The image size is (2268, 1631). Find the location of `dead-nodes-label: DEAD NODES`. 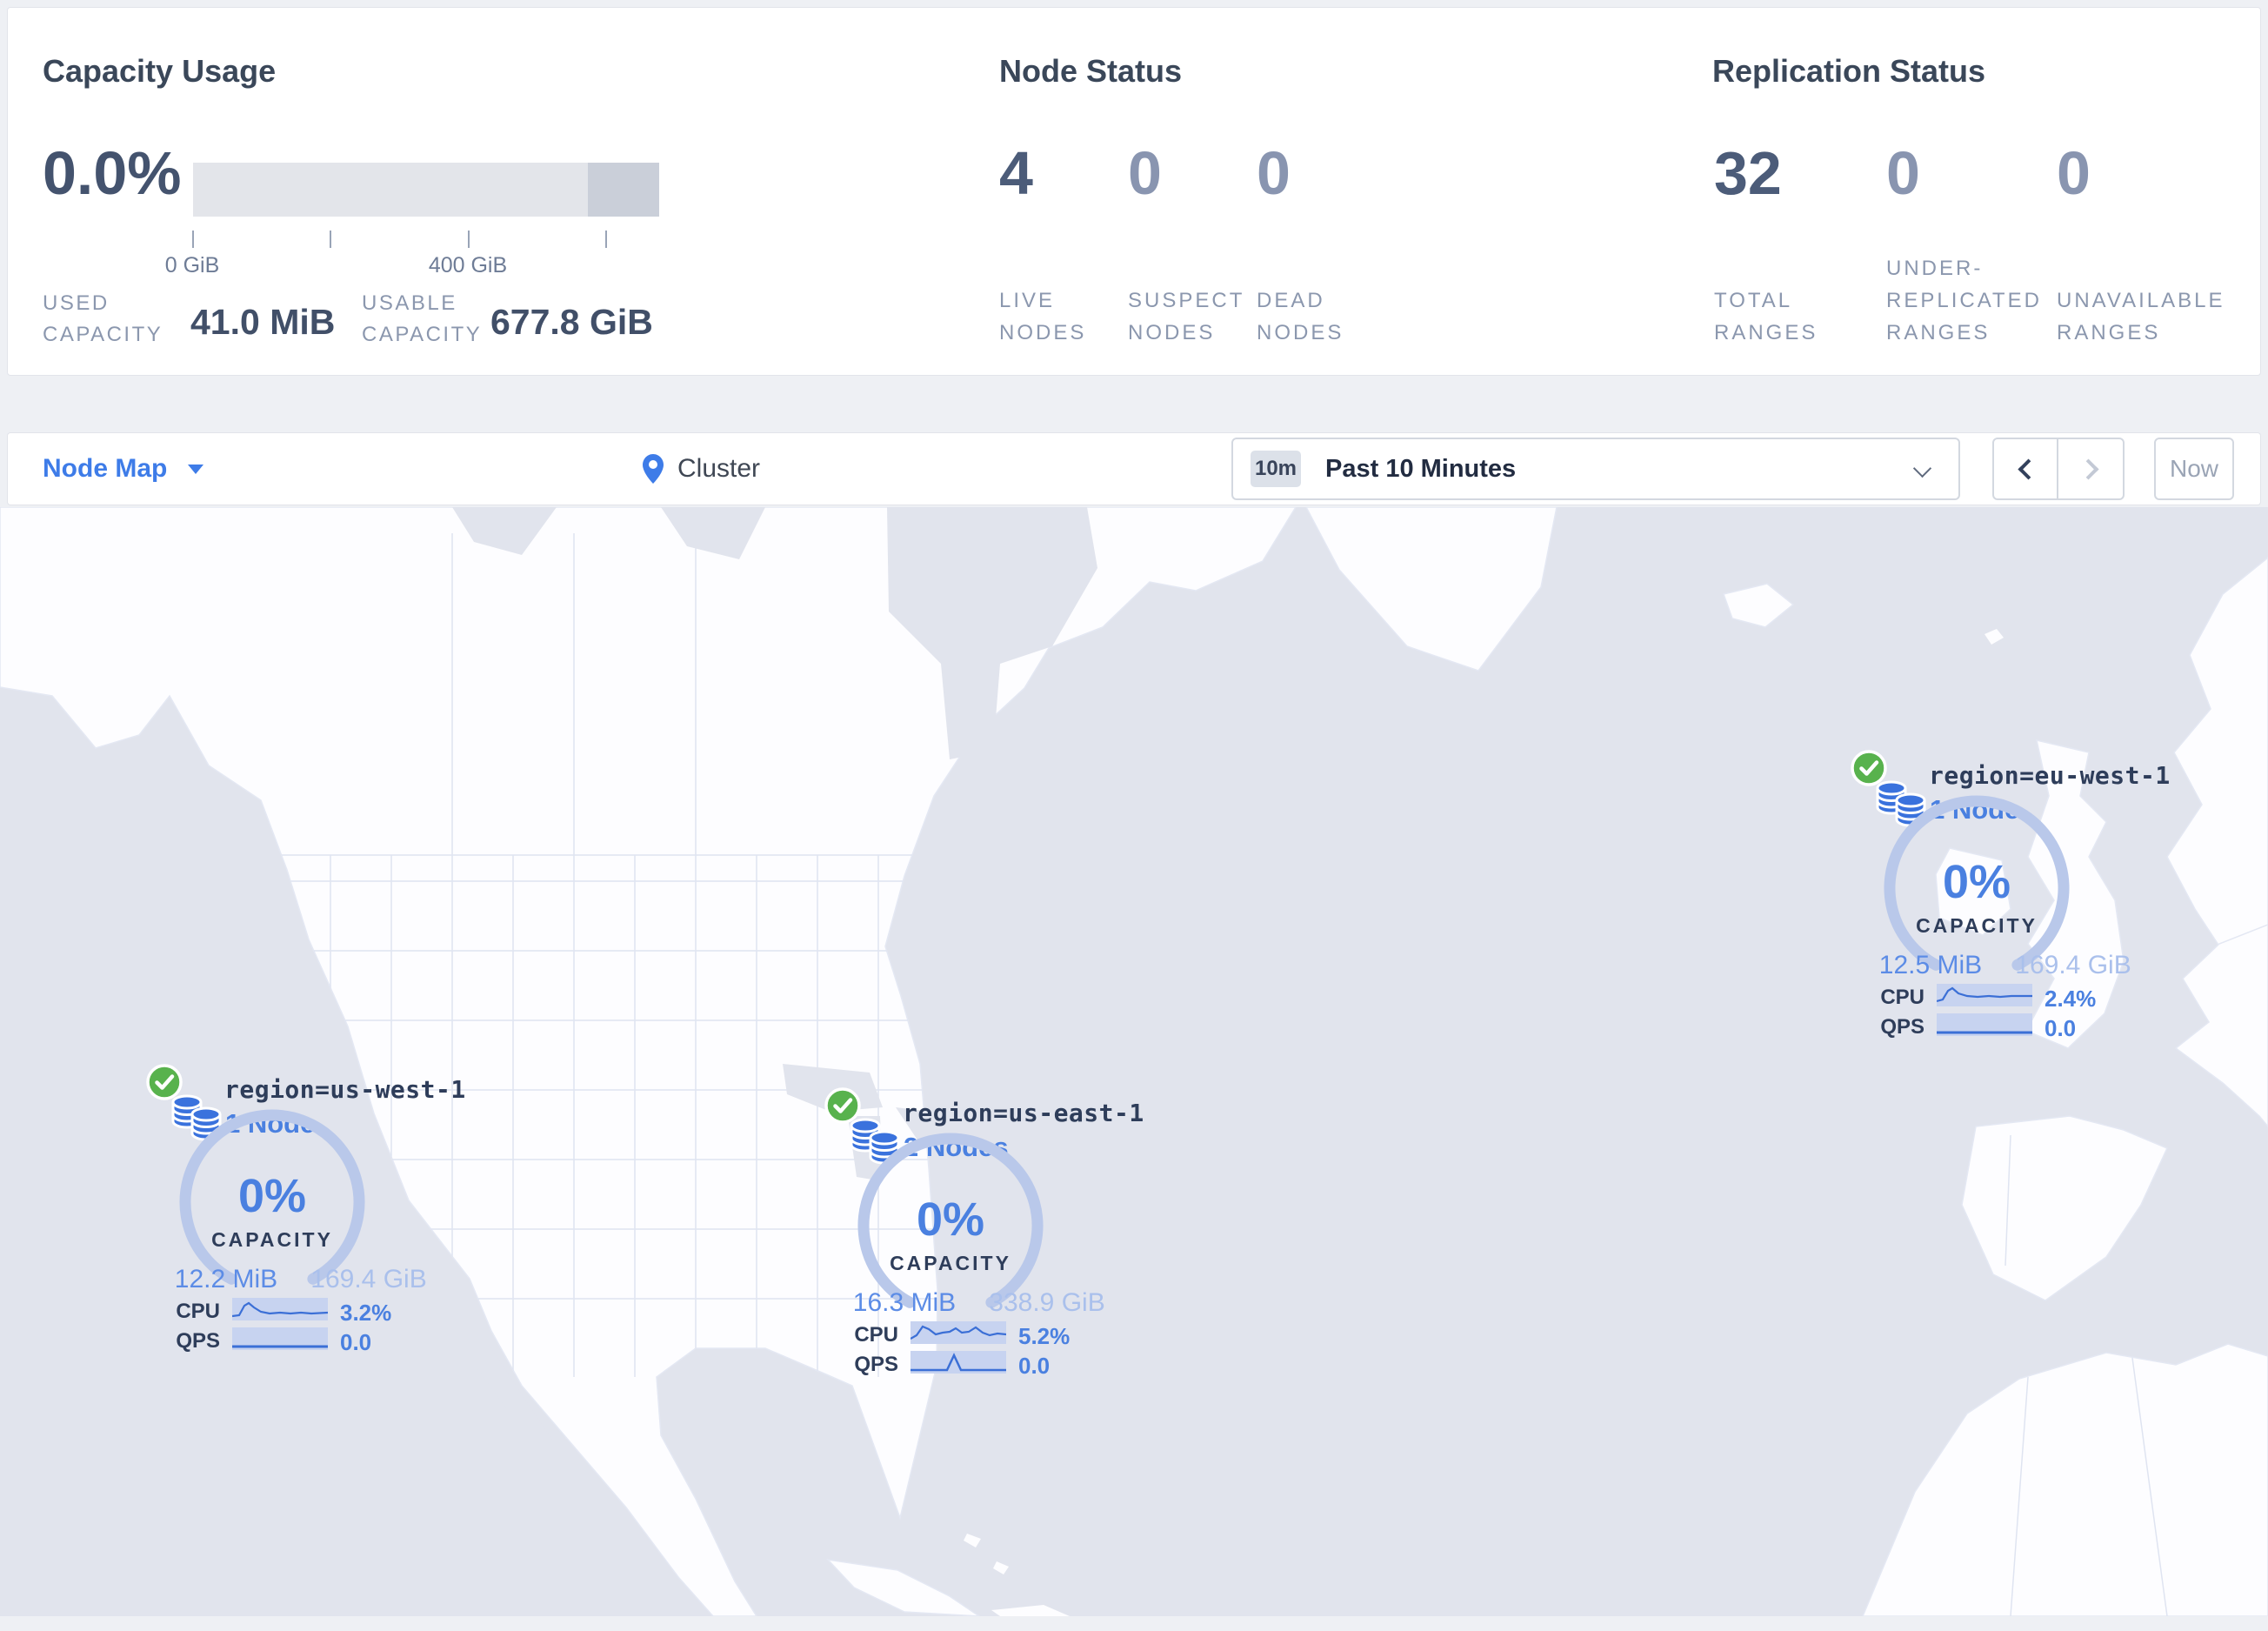

dead-nodes-label: DEAD NODES is located at coordinates (1300, 316).